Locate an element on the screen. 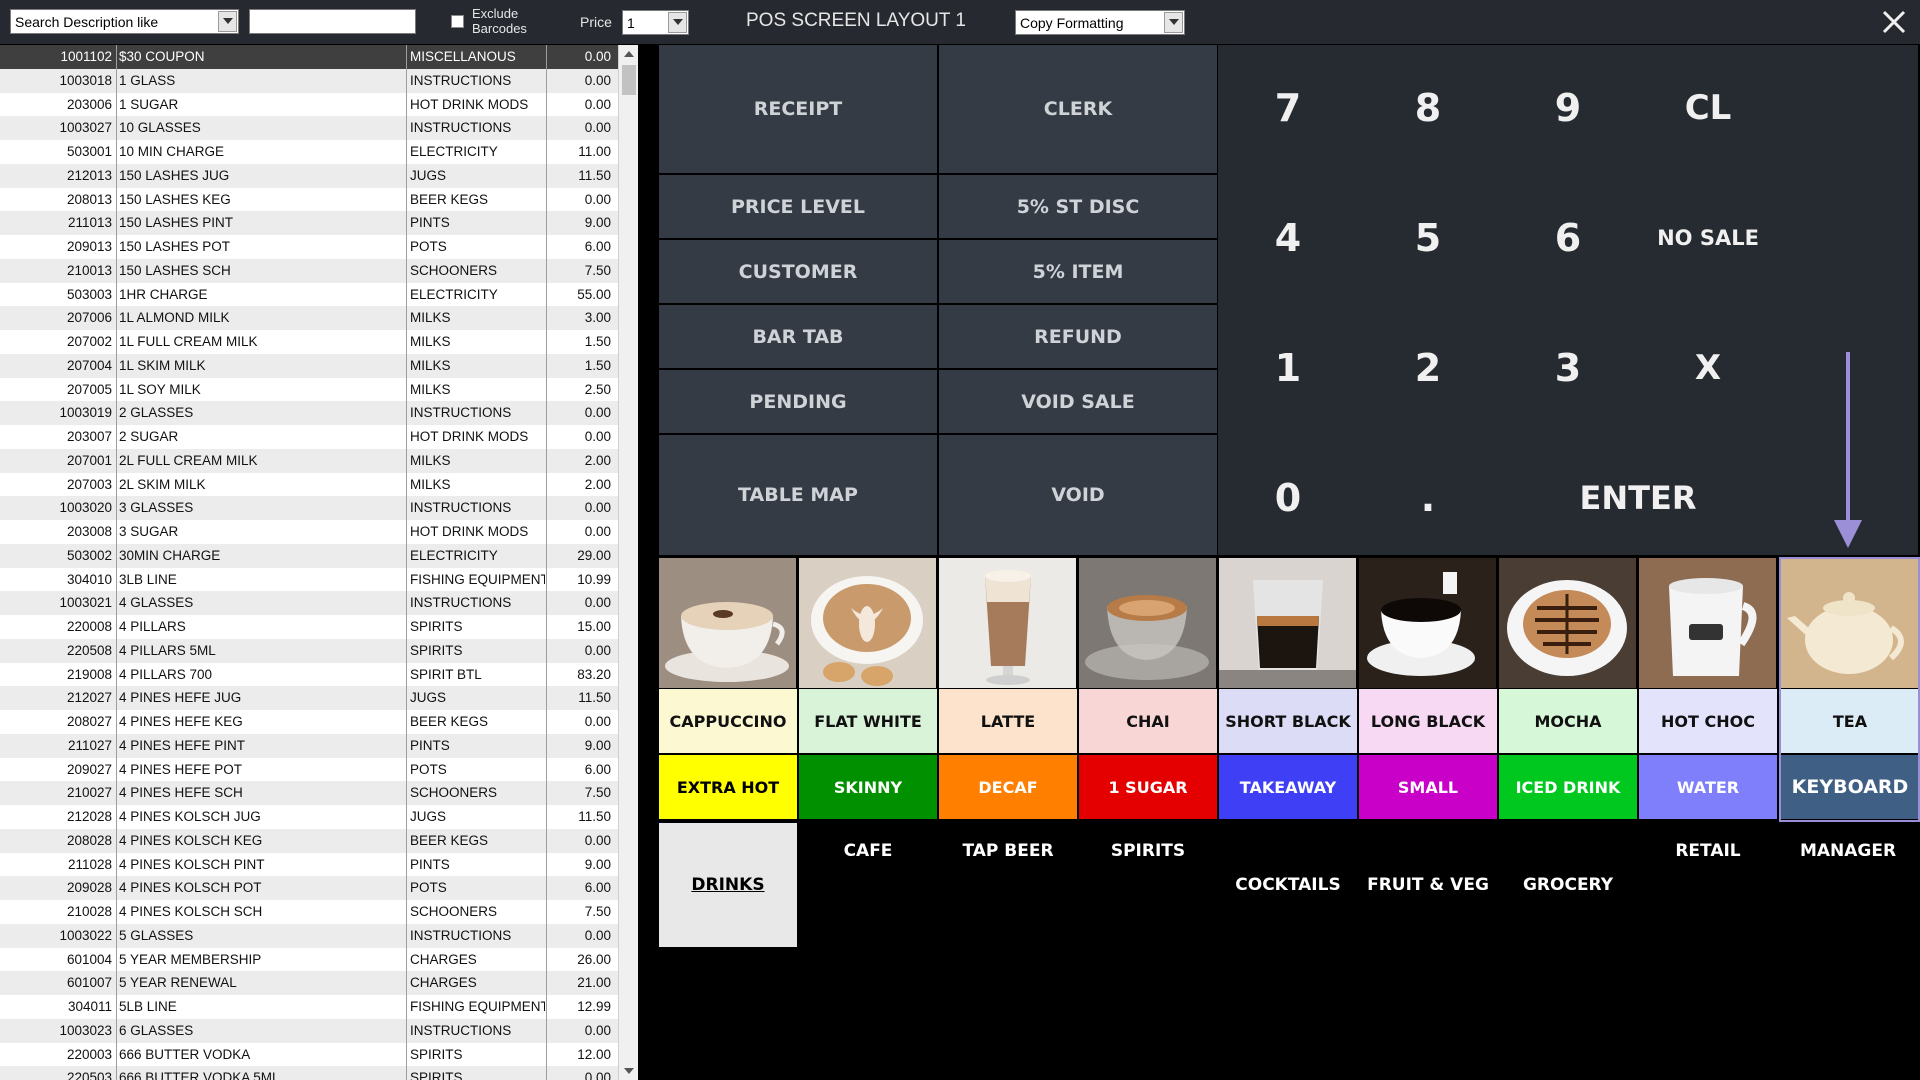 Image resolution: width=1920 pixels, height=1080 pixels. tab-grocery: GROCERY is located at coordinates (1568, 885).